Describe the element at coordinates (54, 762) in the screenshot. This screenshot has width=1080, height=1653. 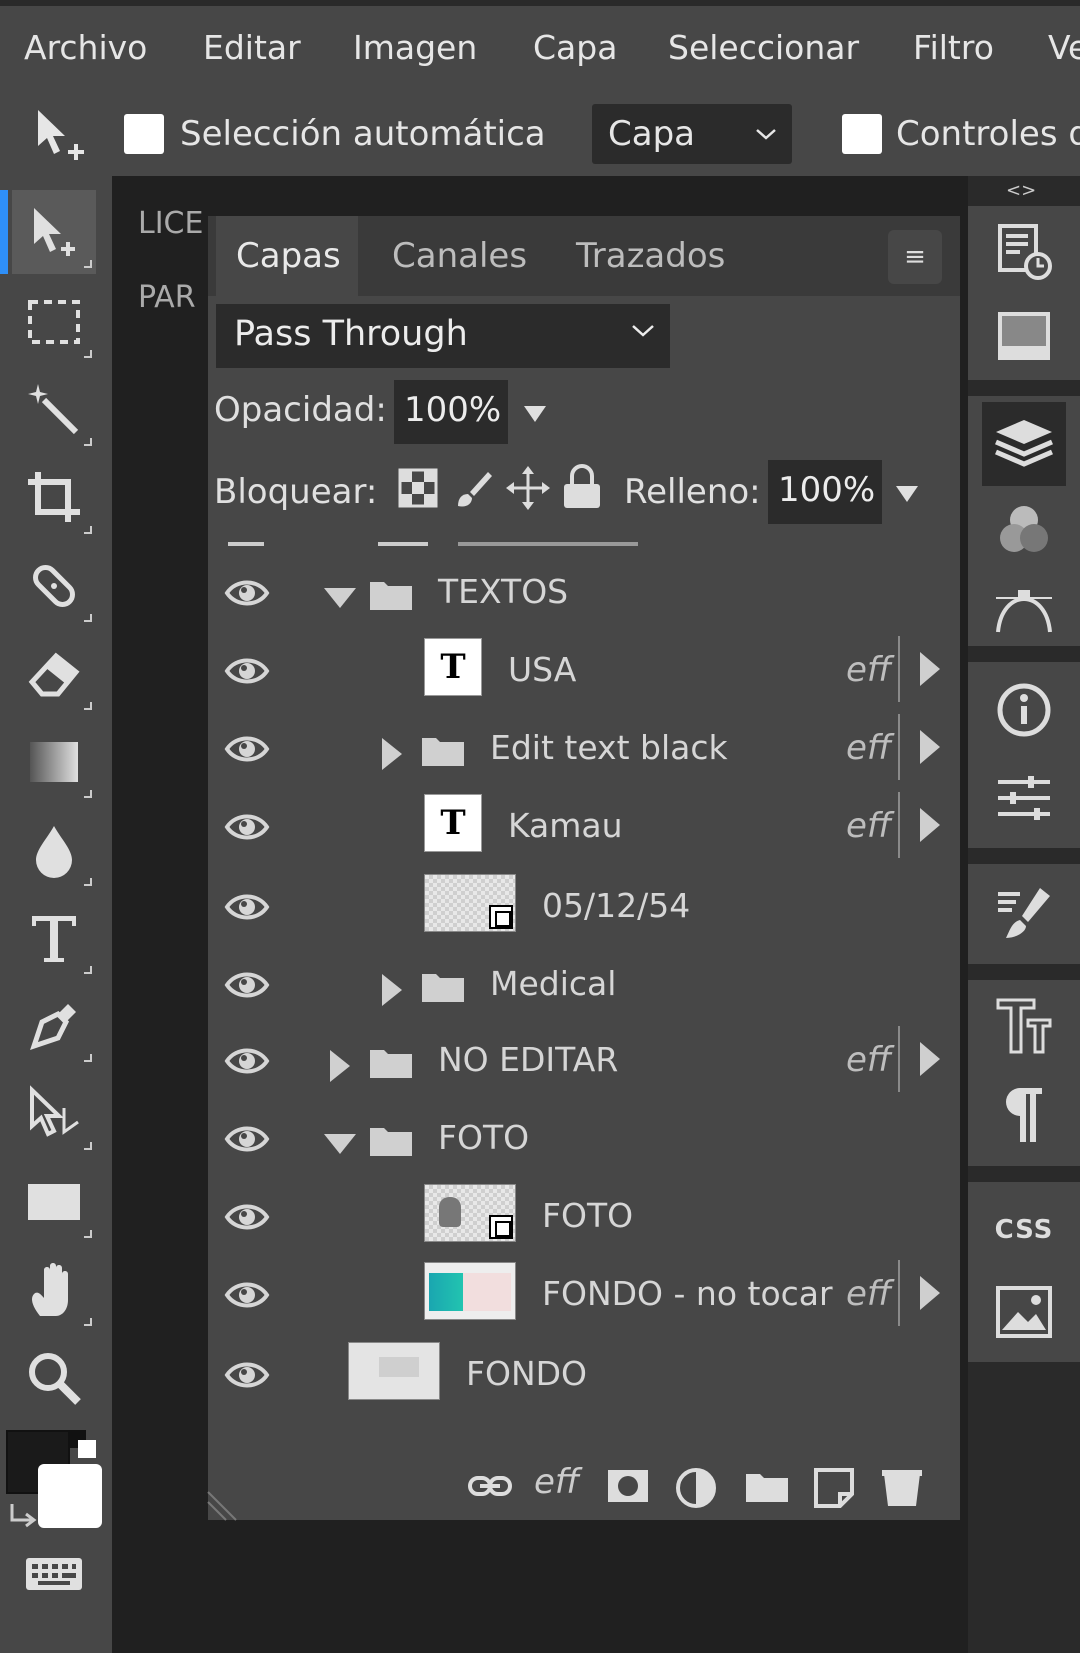
I see `gradient-tool` at that location.